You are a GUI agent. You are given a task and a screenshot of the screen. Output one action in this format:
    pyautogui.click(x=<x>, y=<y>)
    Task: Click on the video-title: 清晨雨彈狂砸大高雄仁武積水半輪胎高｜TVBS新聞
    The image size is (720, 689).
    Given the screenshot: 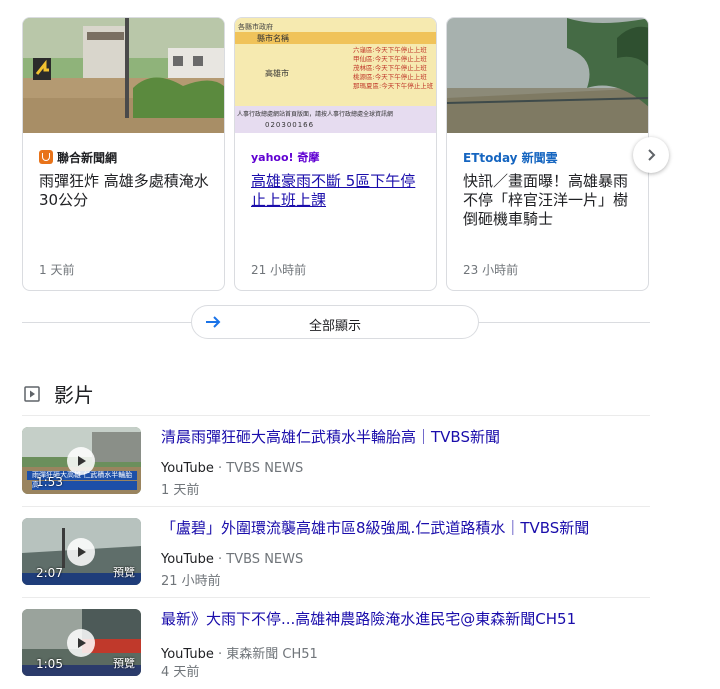 What is the action you would take?
    pyautogui.click(x=330, y=436)
    